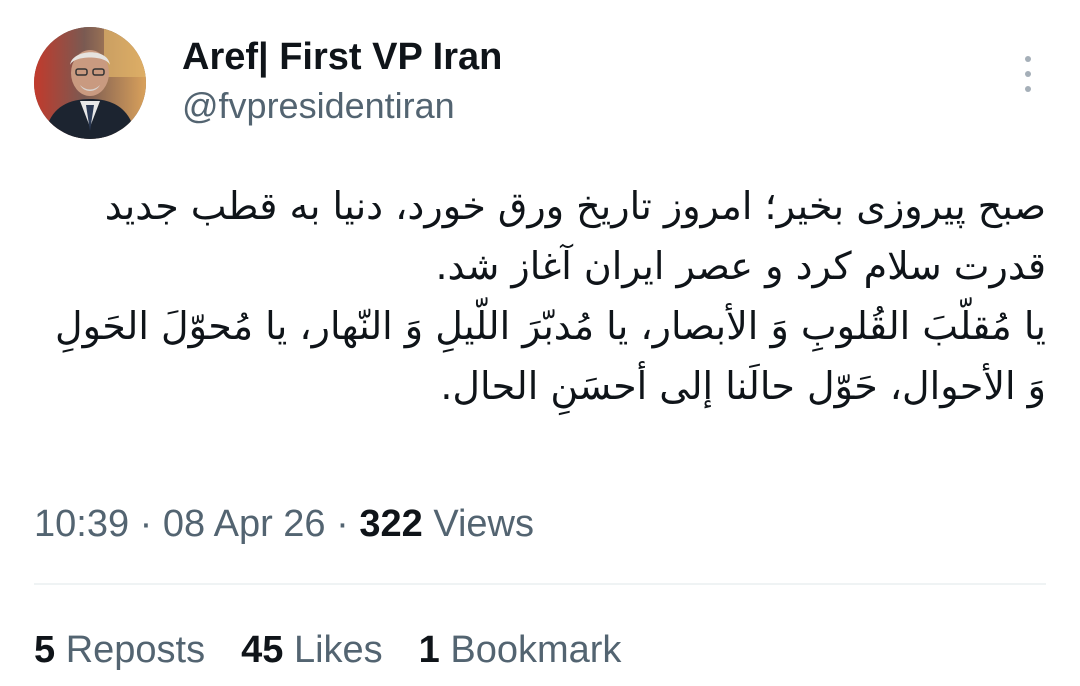  Describe the element at coordinates (244, 524) in the screenshot. I see `tweet-date: 08 Apr 26` at that location.